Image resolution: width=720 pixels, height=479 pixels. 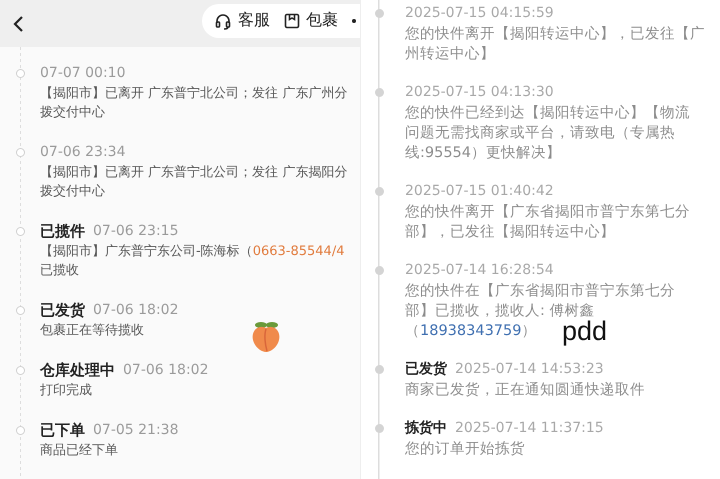 I want to click on status-label: 已下单, so click(x=62, y=430).